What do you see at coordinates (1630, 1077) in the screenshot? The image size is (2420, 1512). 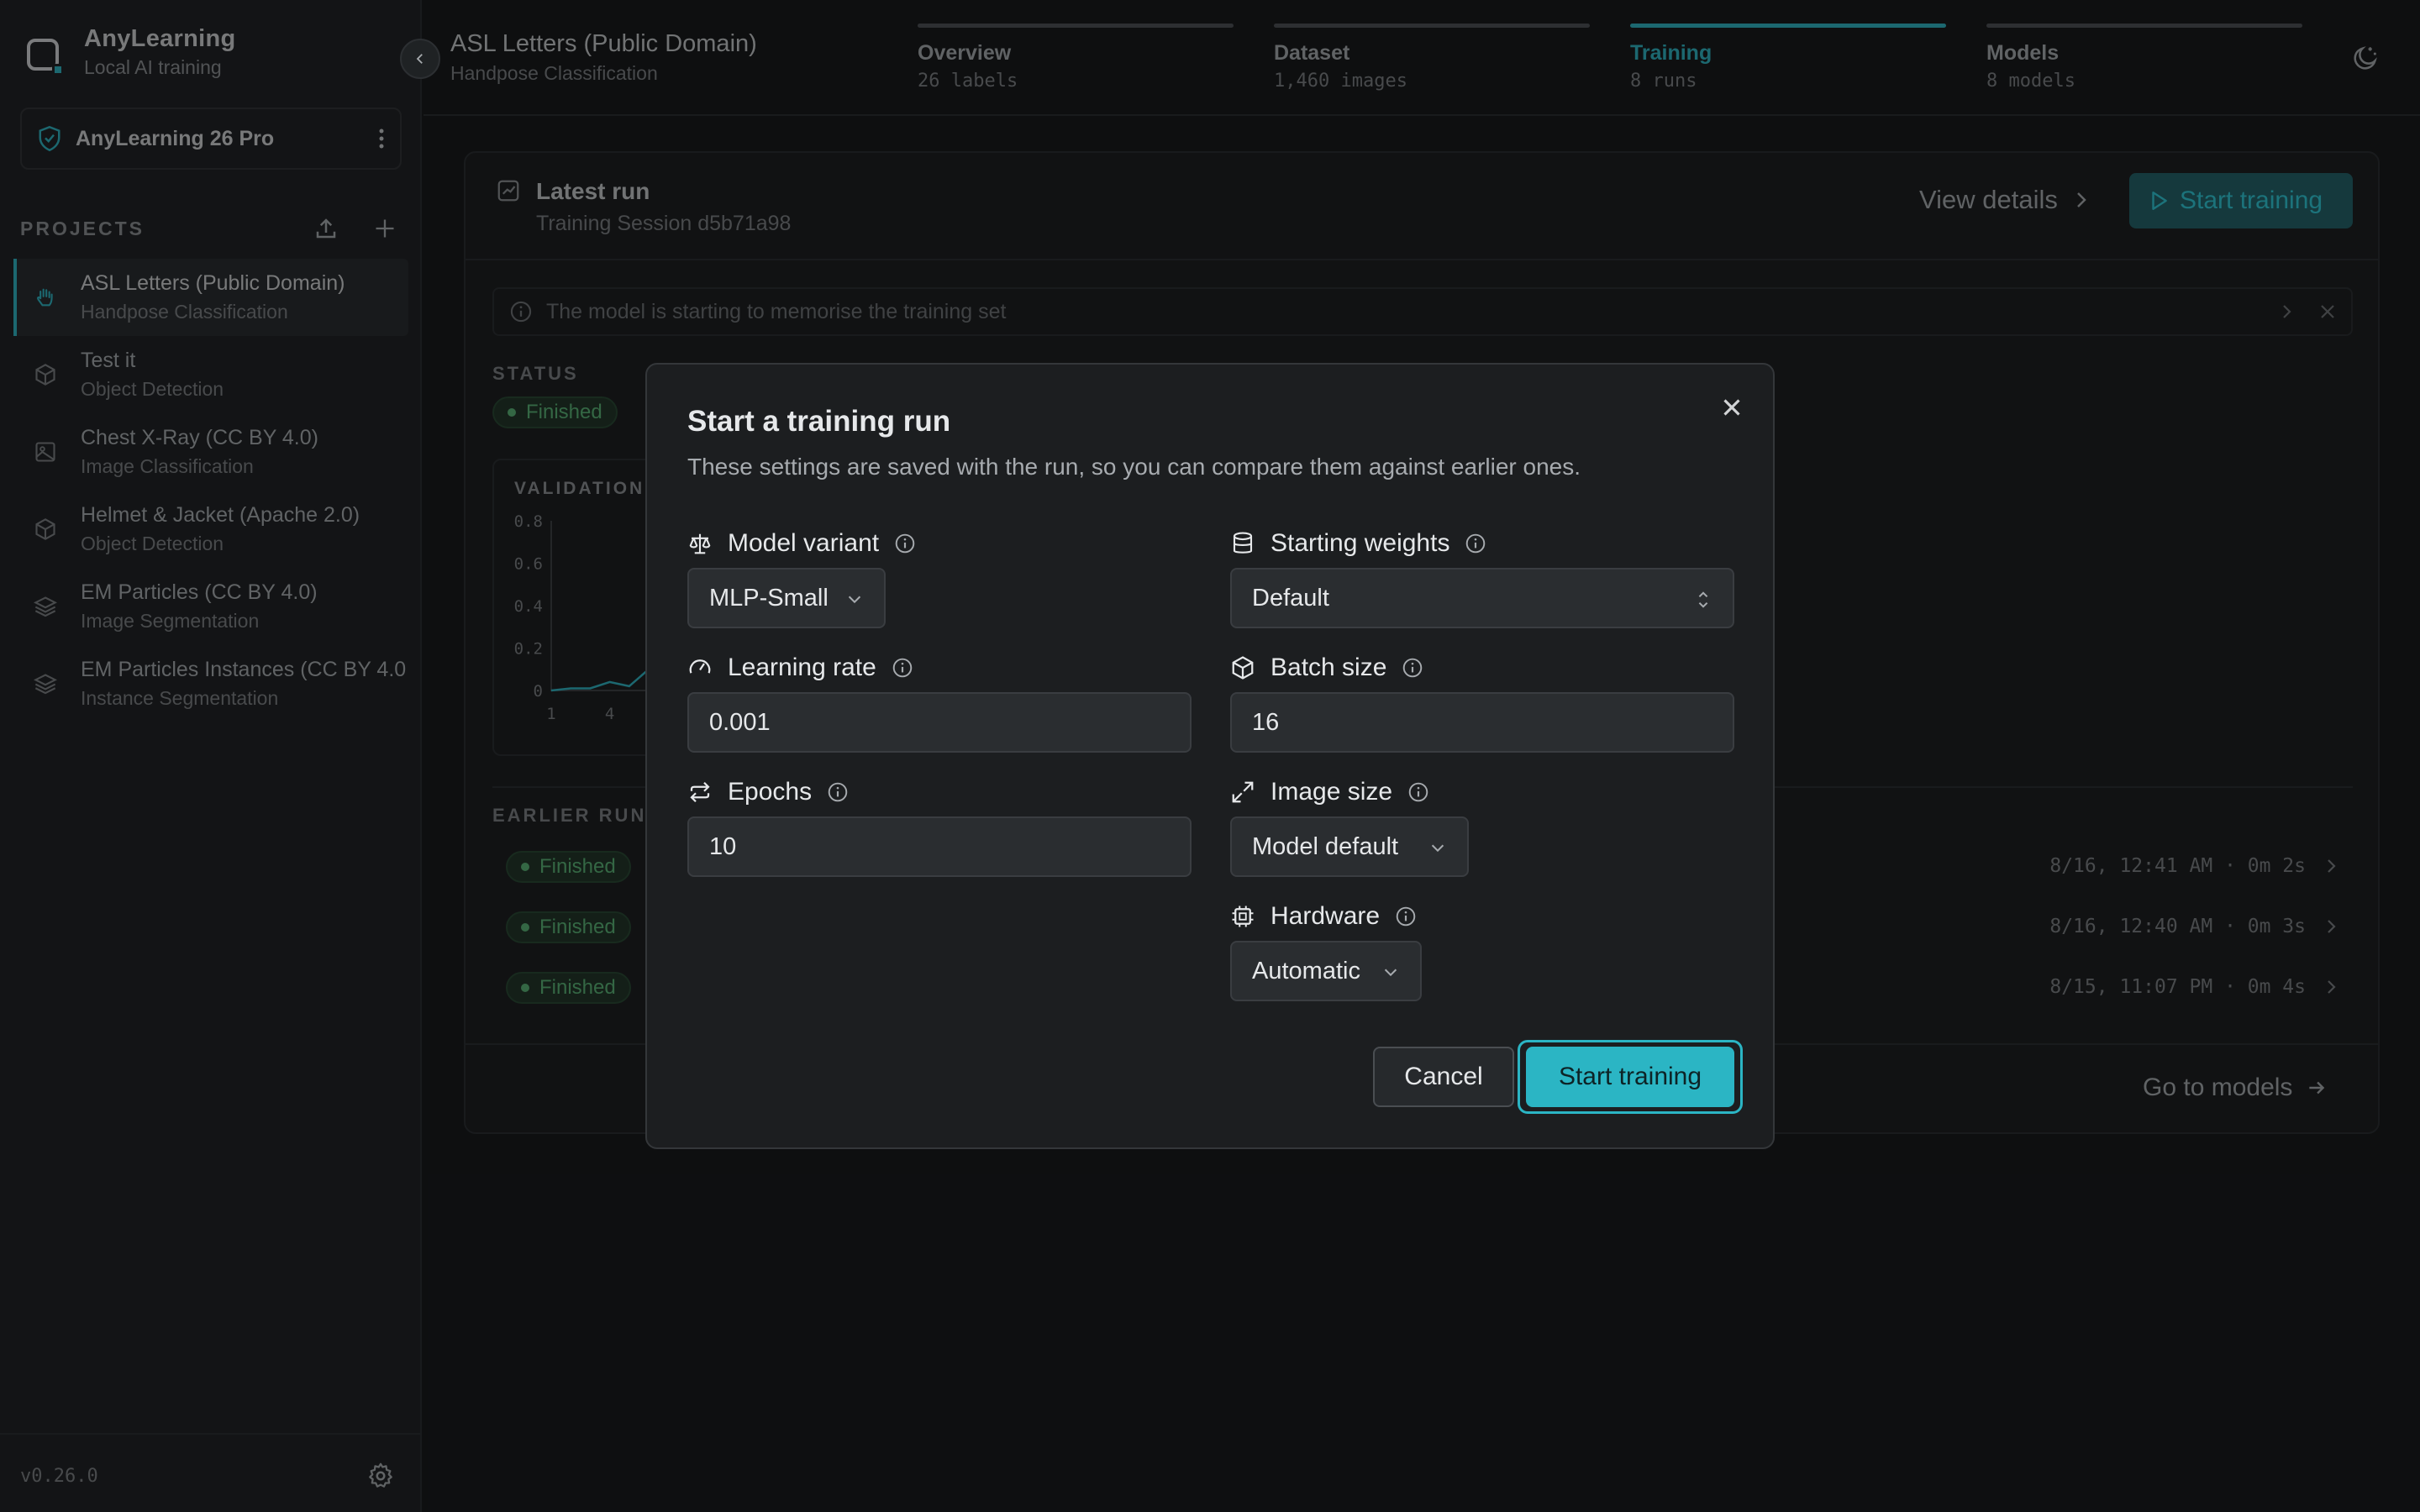 I see `start-training-submit-button: Start training` at bounding box center [1630, 1077].